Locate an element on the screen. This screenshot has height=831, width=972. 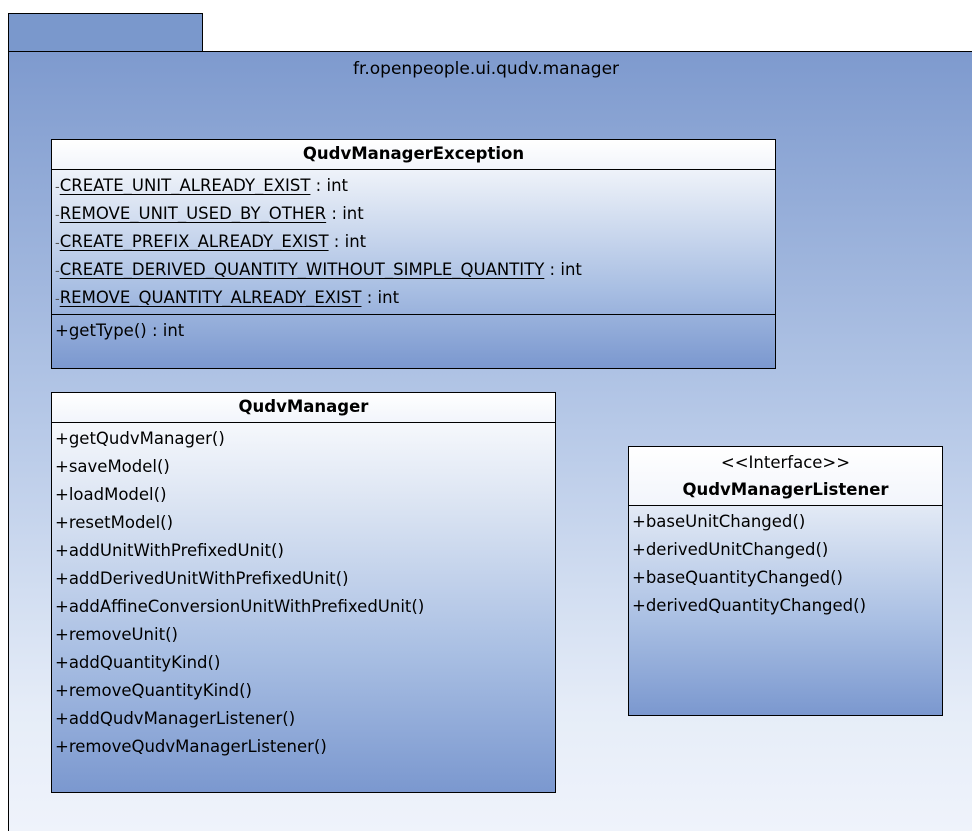
attribute-row: -REMOVE_QUANTITY_ALREADY_EXIST : int is located at coordinates (415, 298).